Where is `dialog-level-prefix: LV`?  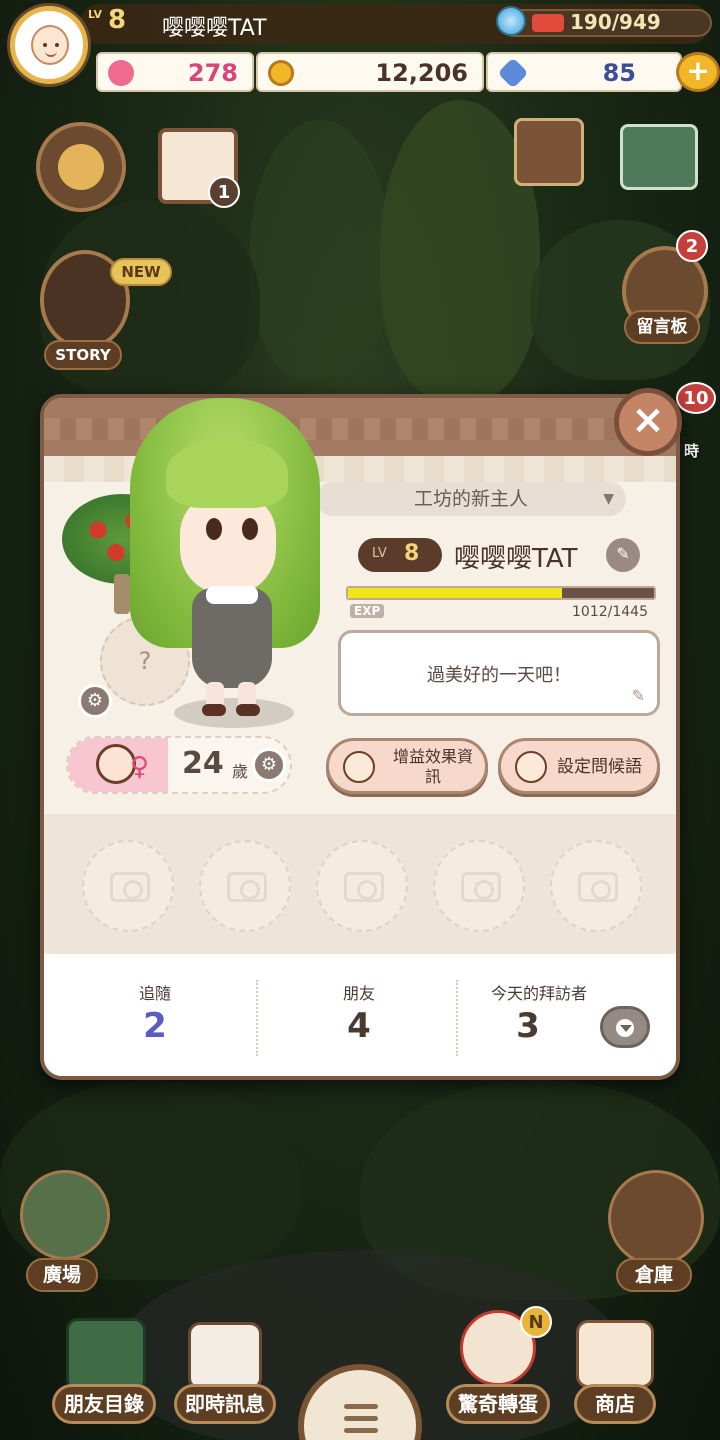 dialog-level-prefix: LV is located at coordinates (379, 553).